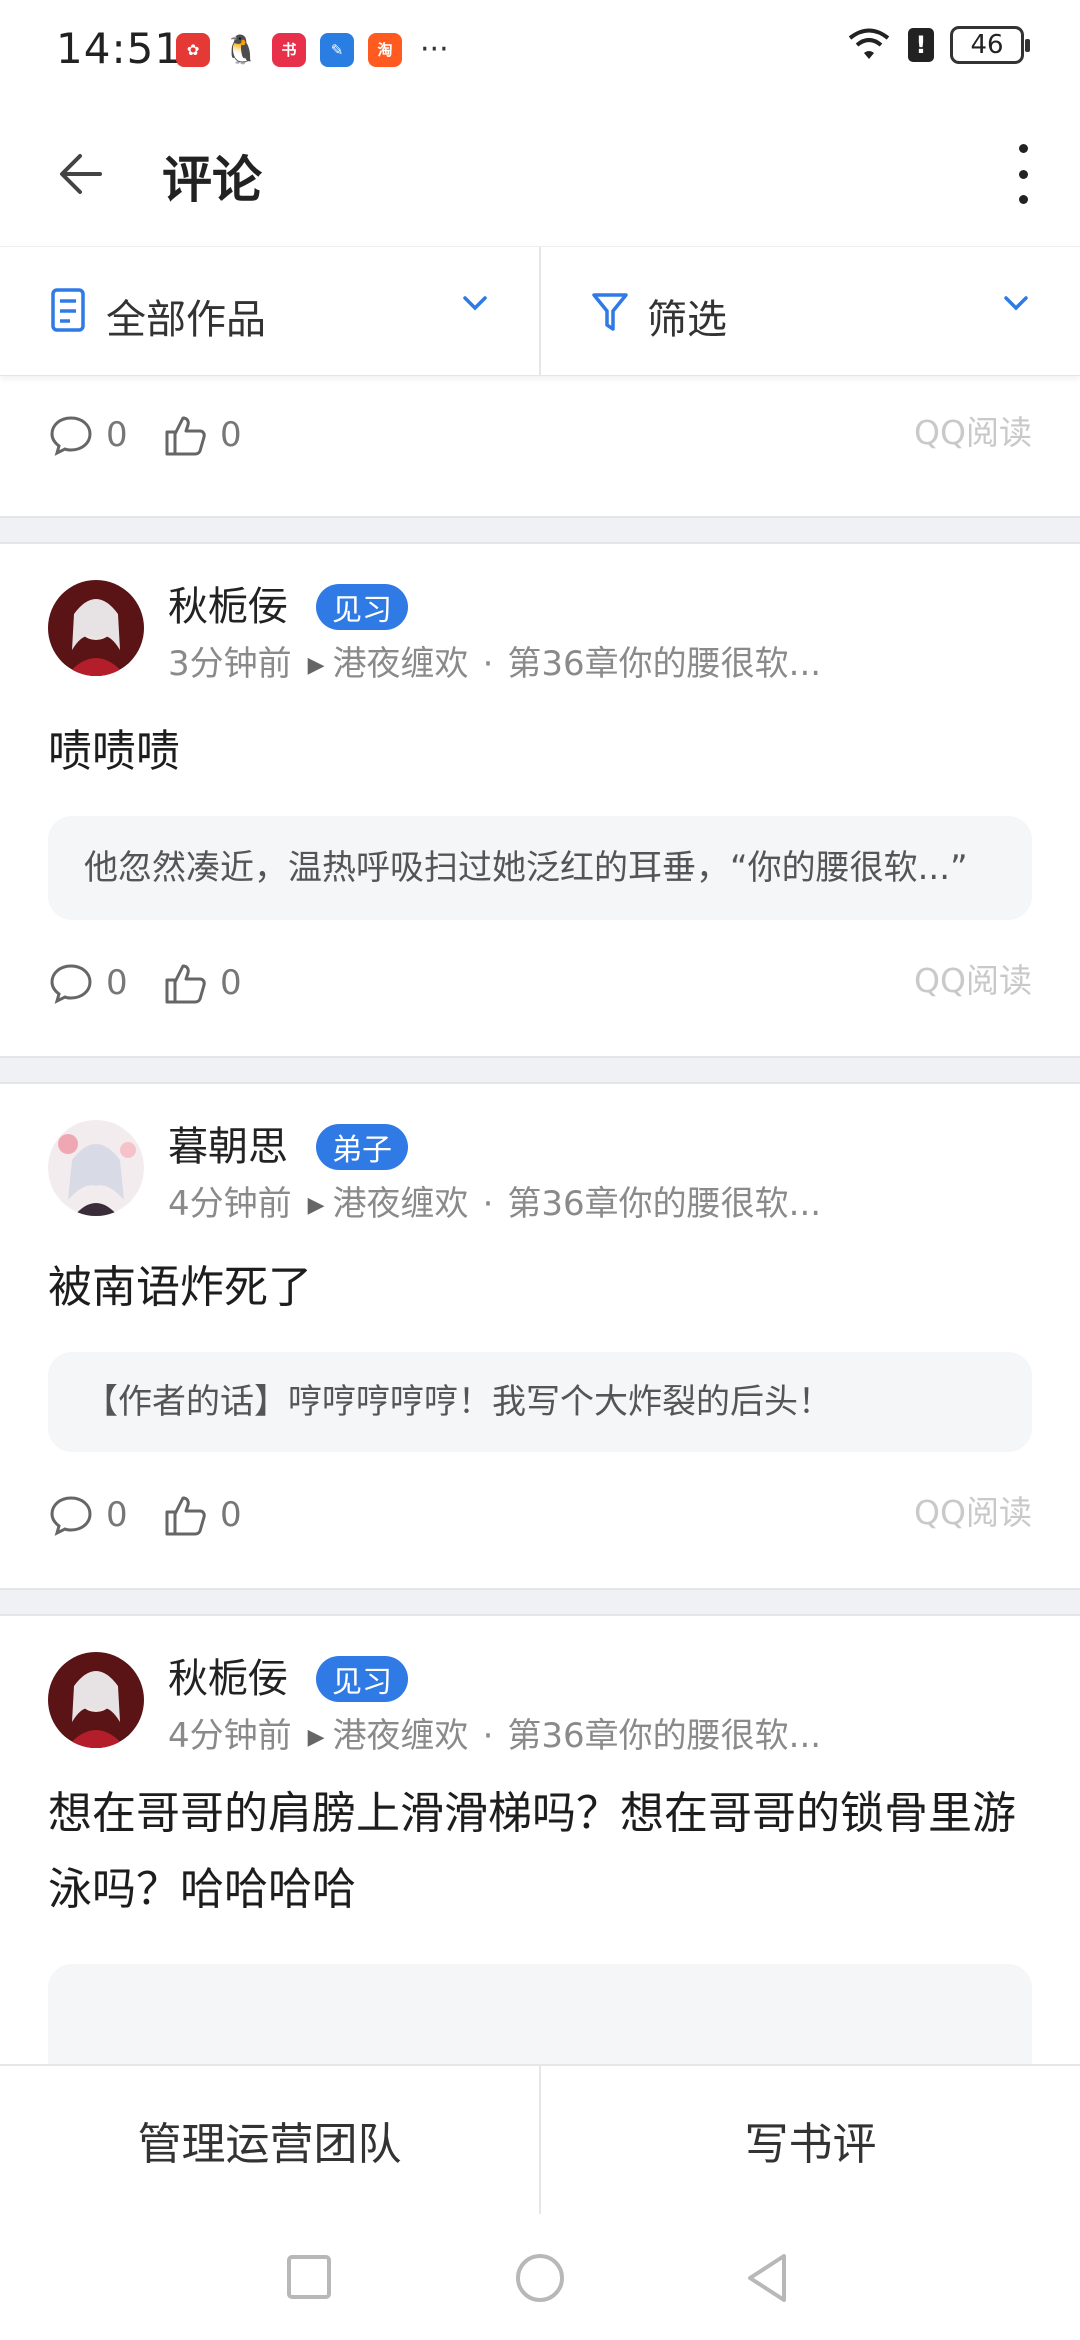 Image resolution: width=1080 pixels, height=2340 pixels. I want to click on all-works-label: 全部作品, so click(186, 320).